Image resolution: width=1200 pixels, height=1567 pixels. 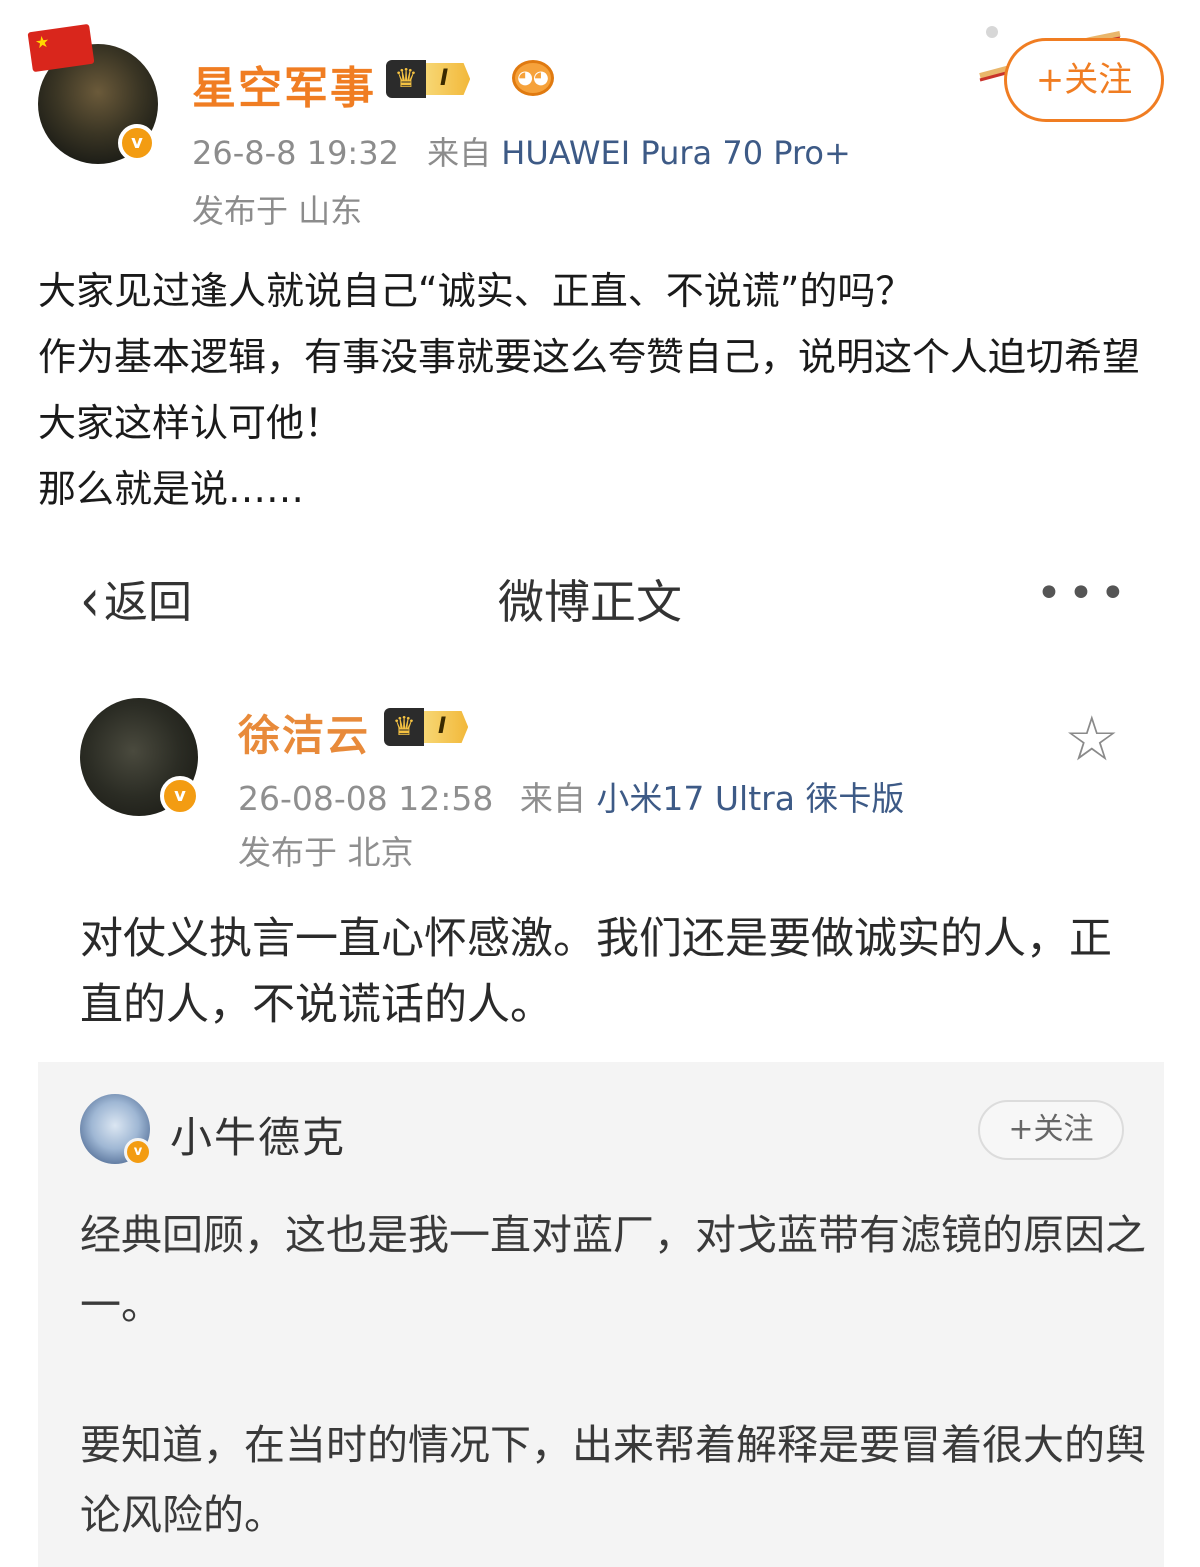 What do you see at coordinates (613, 1480) in the screenshot?
I see `quoted-paragraph-2: 要知道，在当时的情况下，出来帮着解释是要冒着很大的舆论风险的。` at bounding box center [613, 1480].